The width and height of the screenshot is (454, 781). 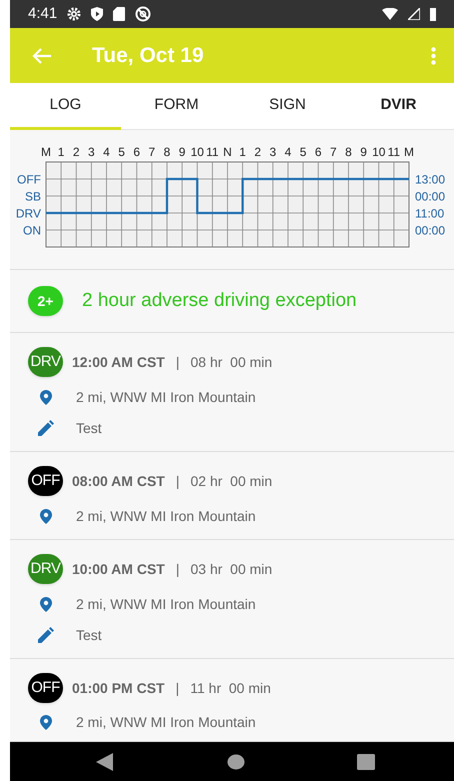 What do you see at coordinates (414, 14) in the screenshot?
I see `signal-icon` at bounding box center [414, 14].